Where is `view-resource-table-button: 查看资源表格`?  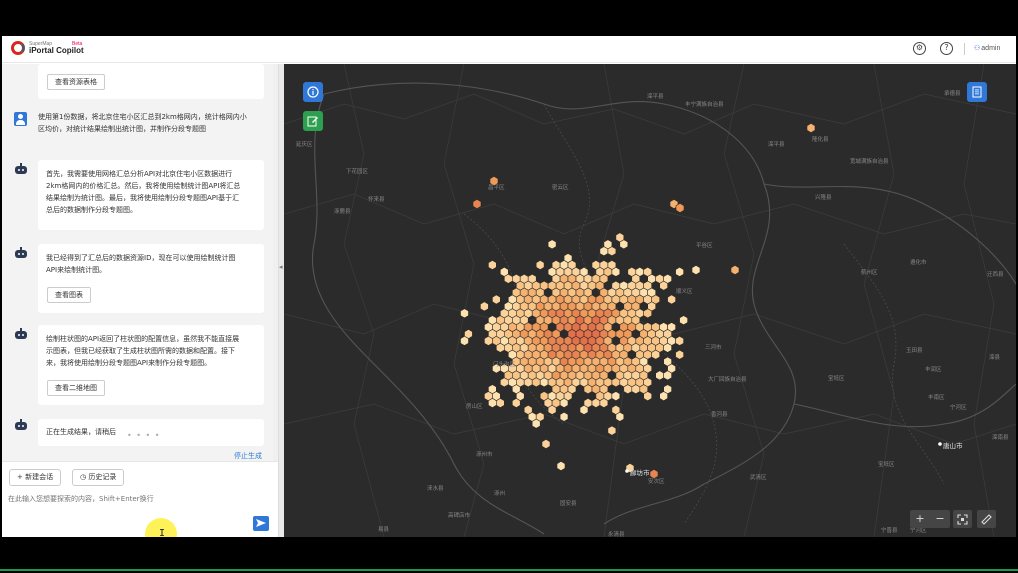 view-resource-table-button: 查看资源表格 is located at coordinates (76, 82).